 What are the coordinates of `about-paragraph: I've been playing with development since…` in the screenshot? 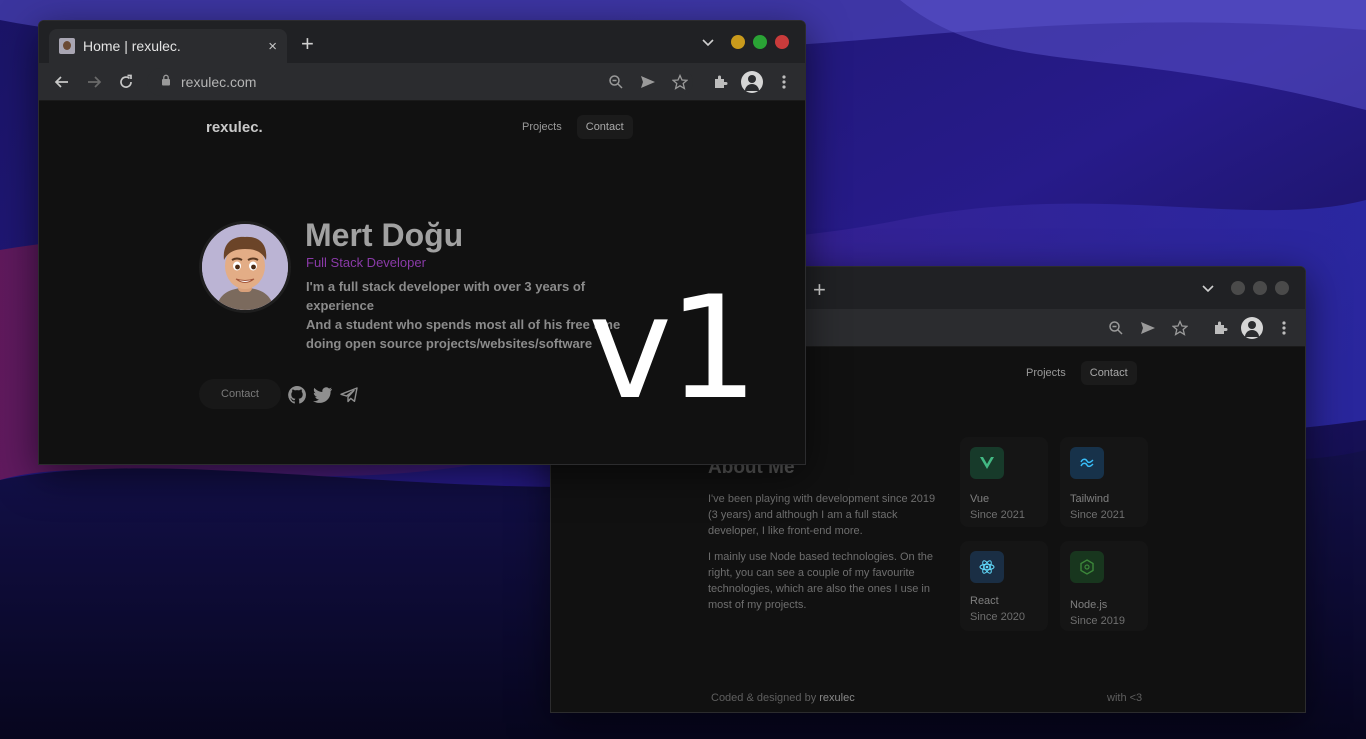 It's located at (822, 515).